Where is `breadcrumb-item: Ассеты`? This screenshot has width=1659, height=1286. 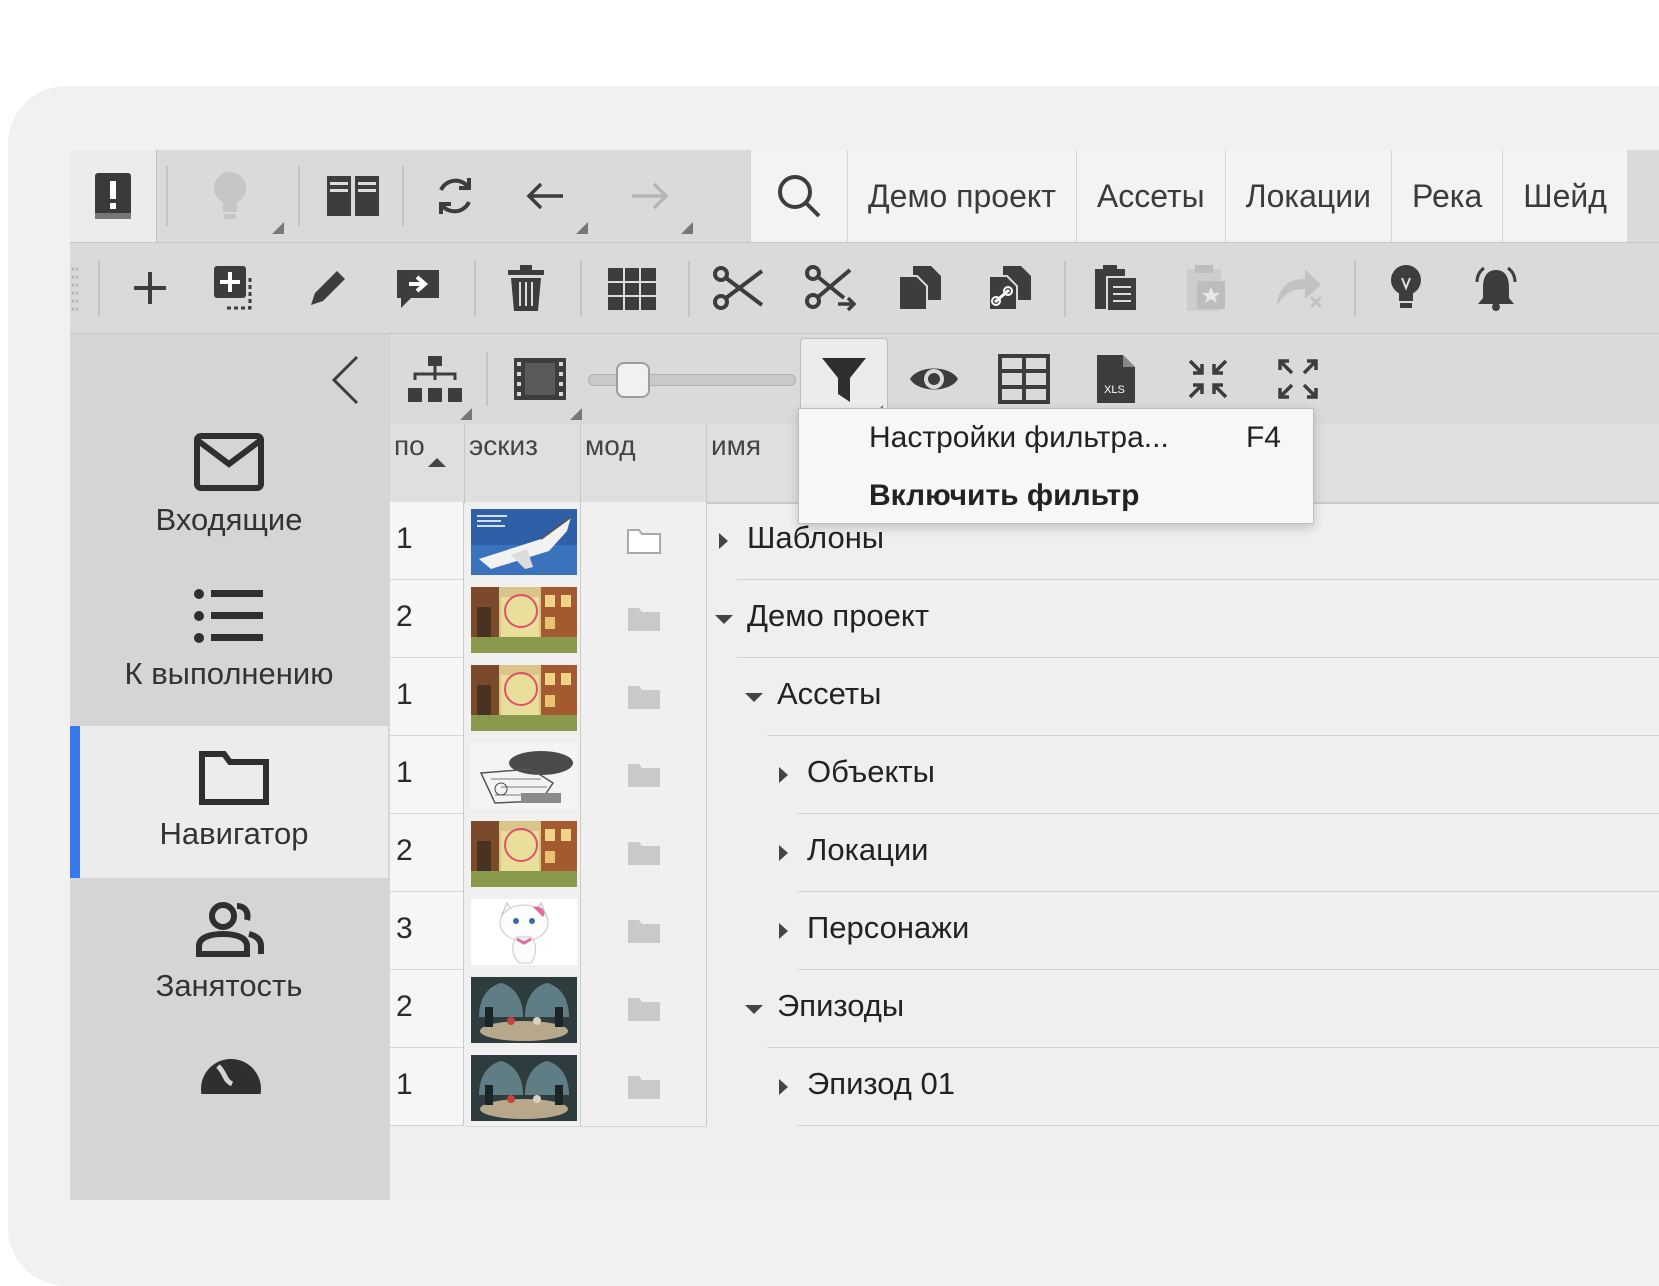 breadcrumb-item: Ассеты is located at coordinates (1150, 196).